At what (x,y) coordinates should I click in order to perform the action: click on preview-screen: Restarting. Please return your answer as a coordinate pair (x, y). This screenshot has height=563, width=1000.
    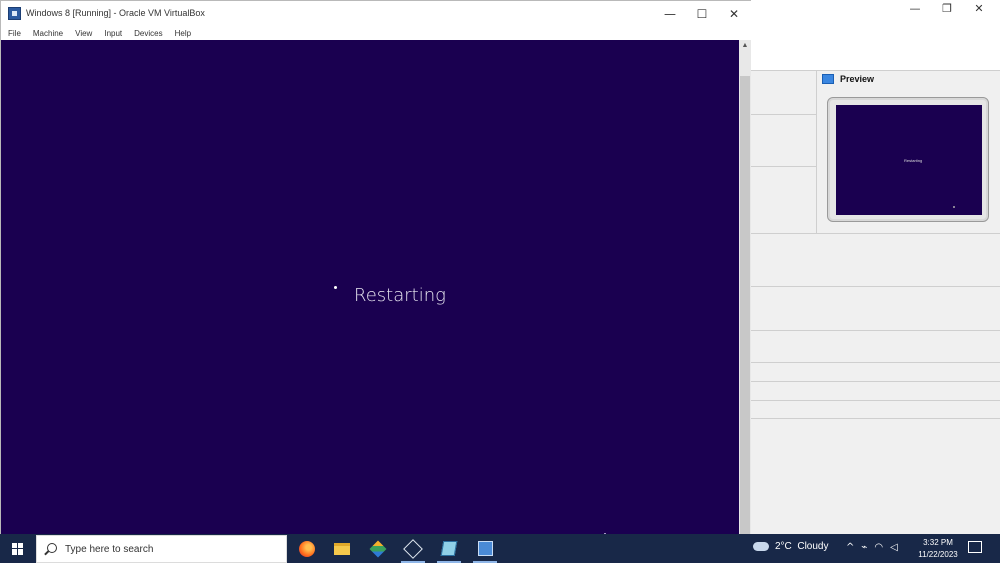
    Looking at the image, I should click on (909, 160).